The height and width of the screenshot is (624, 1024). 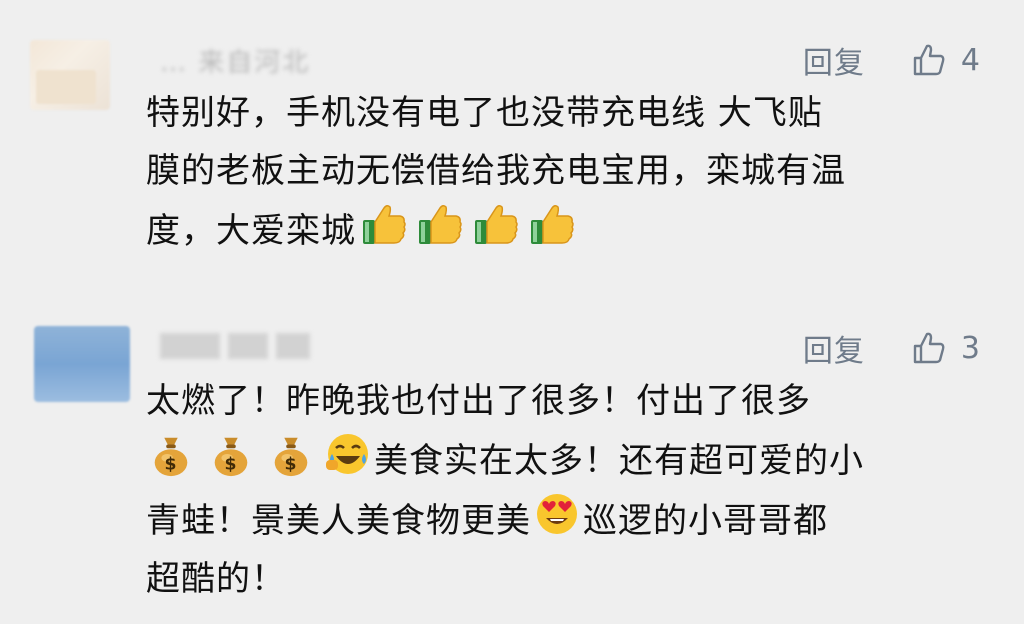 I want to click on like-count: 4, so click(x=970, y=60).